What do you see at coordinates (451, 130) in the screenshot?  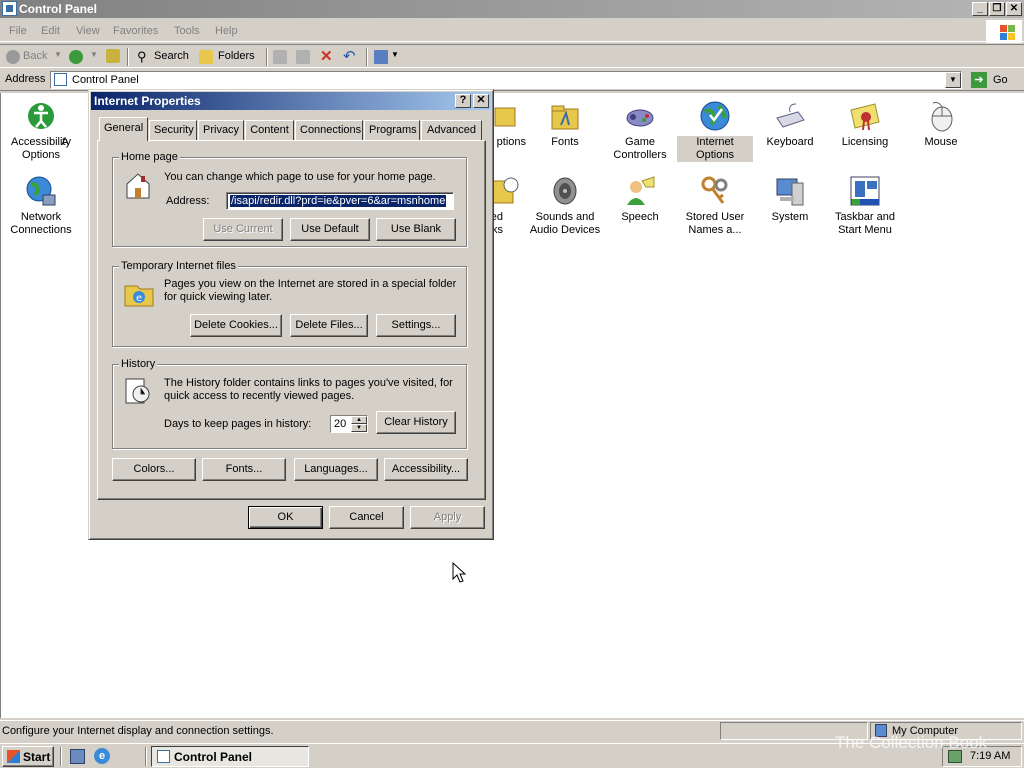 I see `tab-advanced: Advanced` at bounding box center [451, 130].